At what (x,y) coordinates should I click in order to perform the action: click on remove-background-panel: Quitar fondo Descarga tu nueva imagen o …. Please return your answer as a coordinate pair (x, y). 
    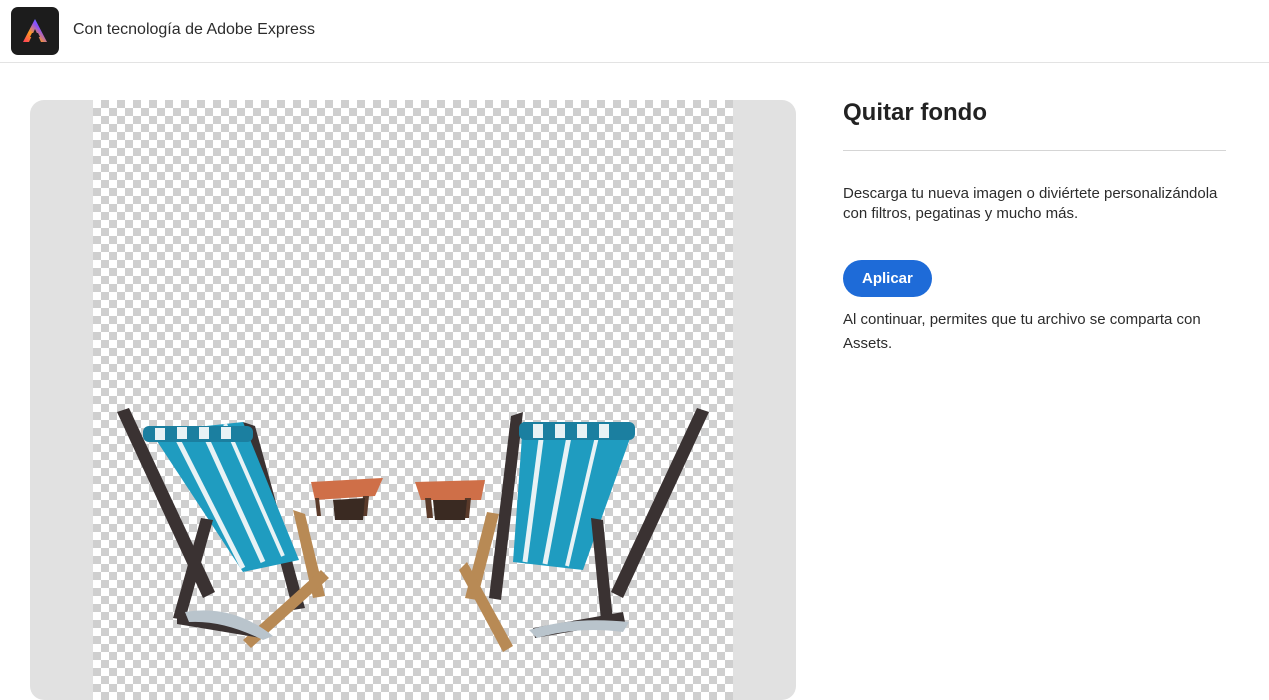
    Looking at the image, I should click on (1034, 226).